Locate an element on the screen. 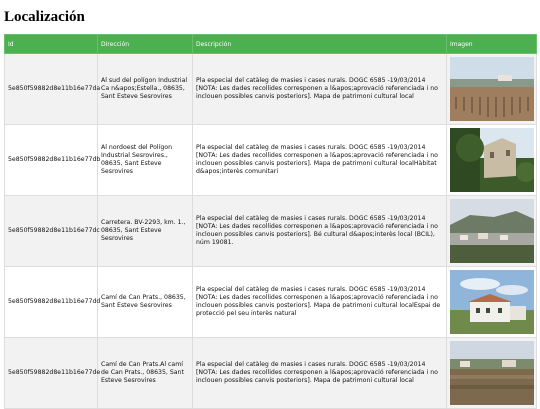 The width and height of the screenshot is (540, 409). column-header-imagen: Imagen is located at coordinates (491, 44).